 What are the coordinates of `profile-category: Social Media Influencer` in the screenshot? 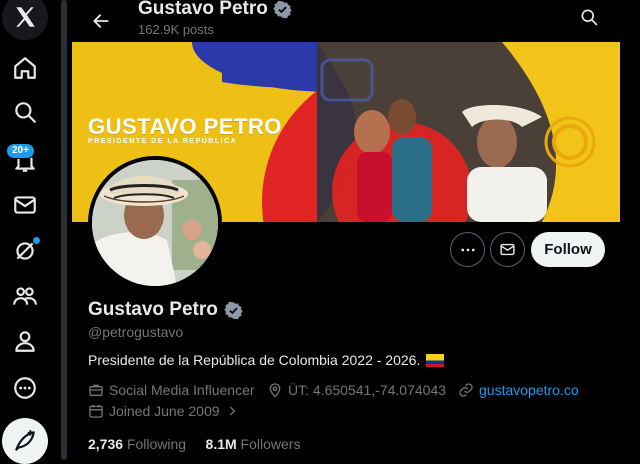 It's located at (171, 390).